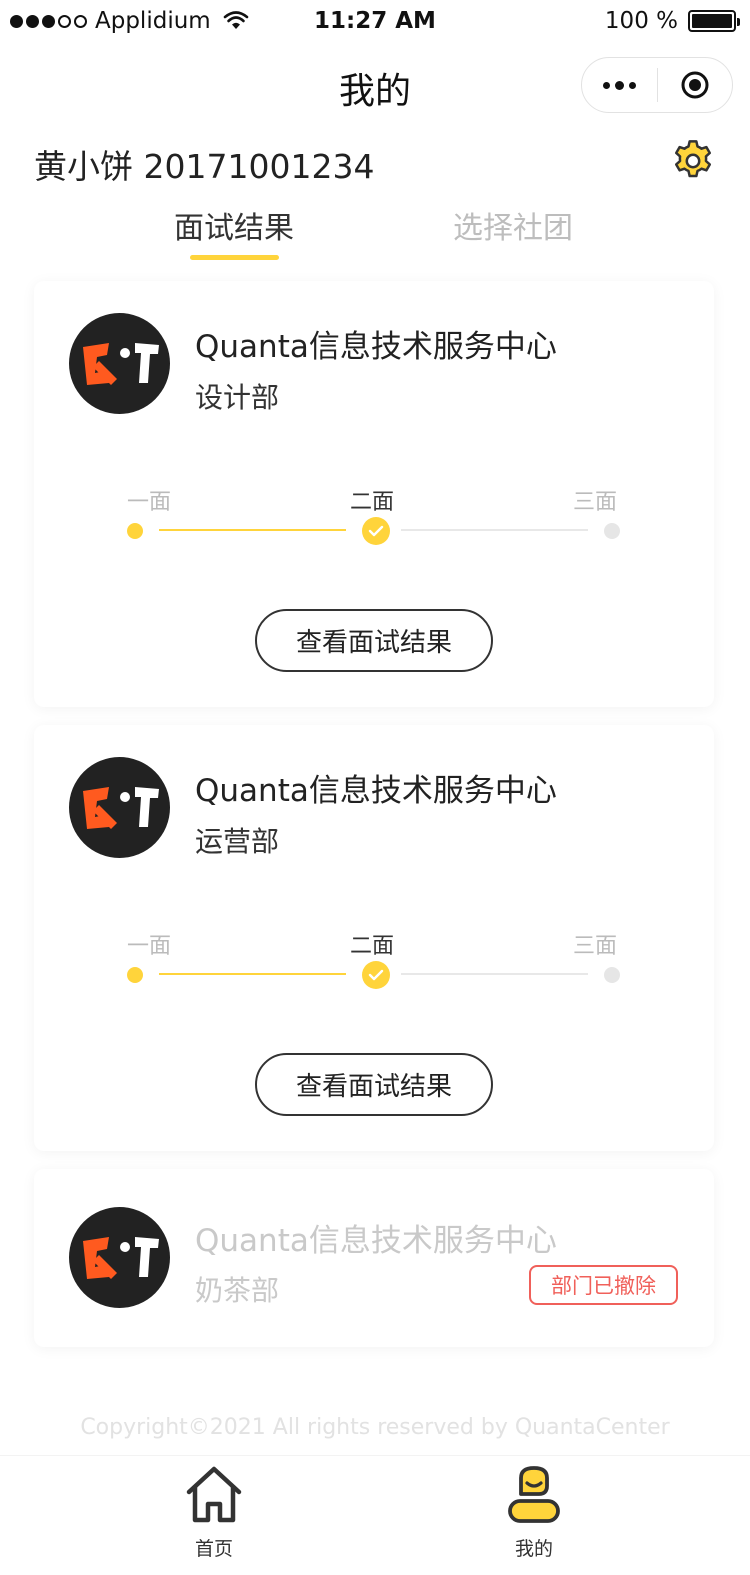 Image resolution: width=750 pixels, height=1575 pixels. I want to click on home-icon, so click(214, 1494).